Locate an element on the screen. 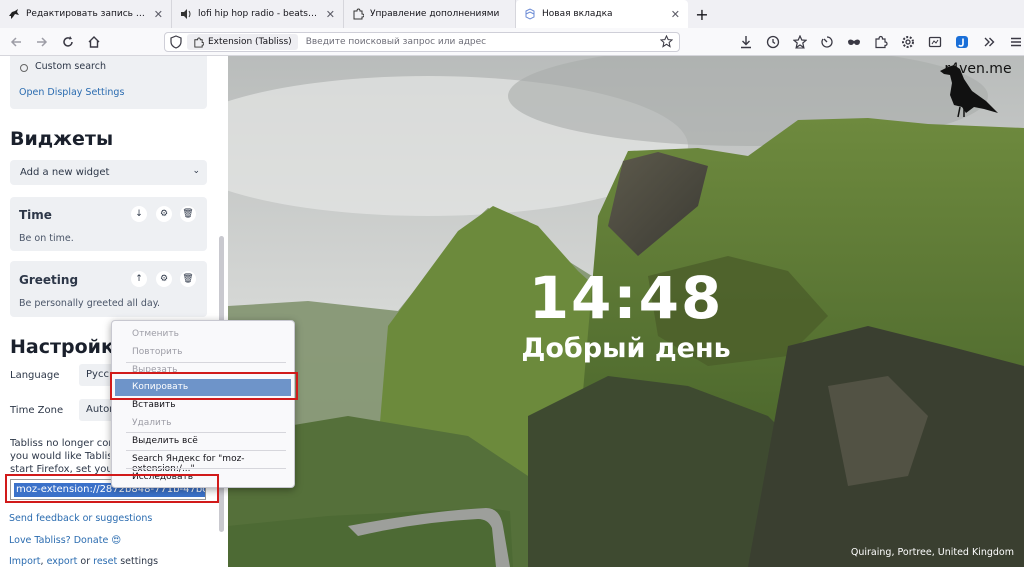 Image resolution: width=1024 pixels, height=567 pixels. forward-icon is located at coordinates (42, 42).